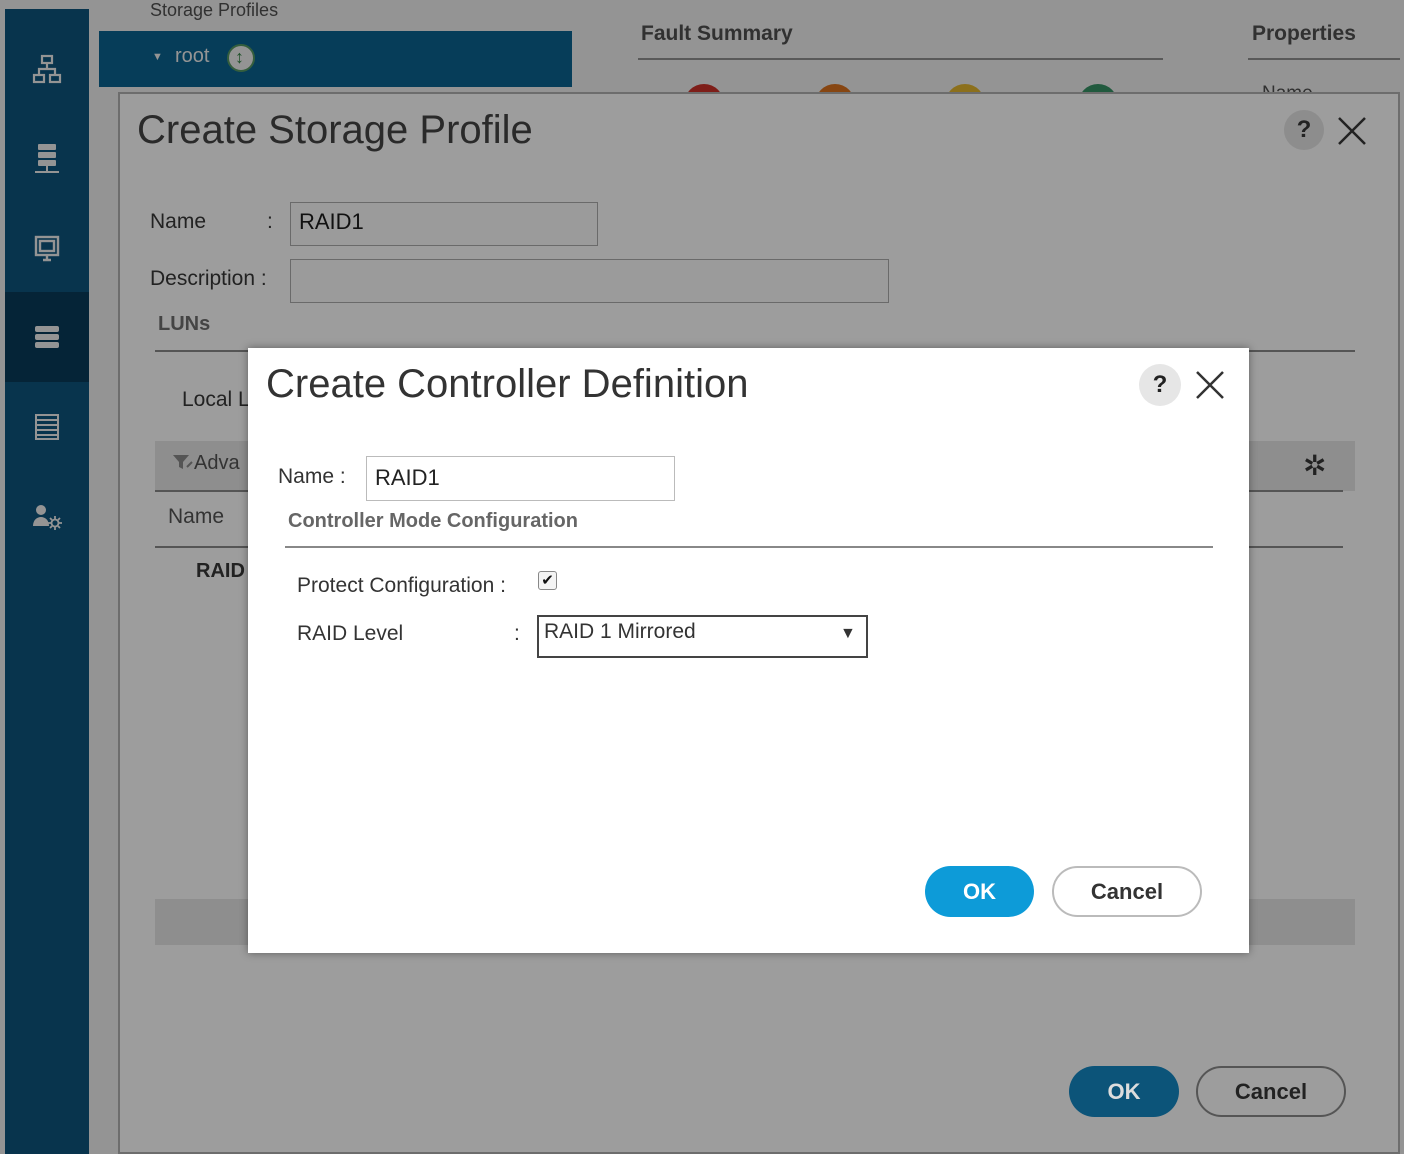  Describe the element at coordinates (208, 278) in the screenshot. I see `description-label: Description :` at that location.